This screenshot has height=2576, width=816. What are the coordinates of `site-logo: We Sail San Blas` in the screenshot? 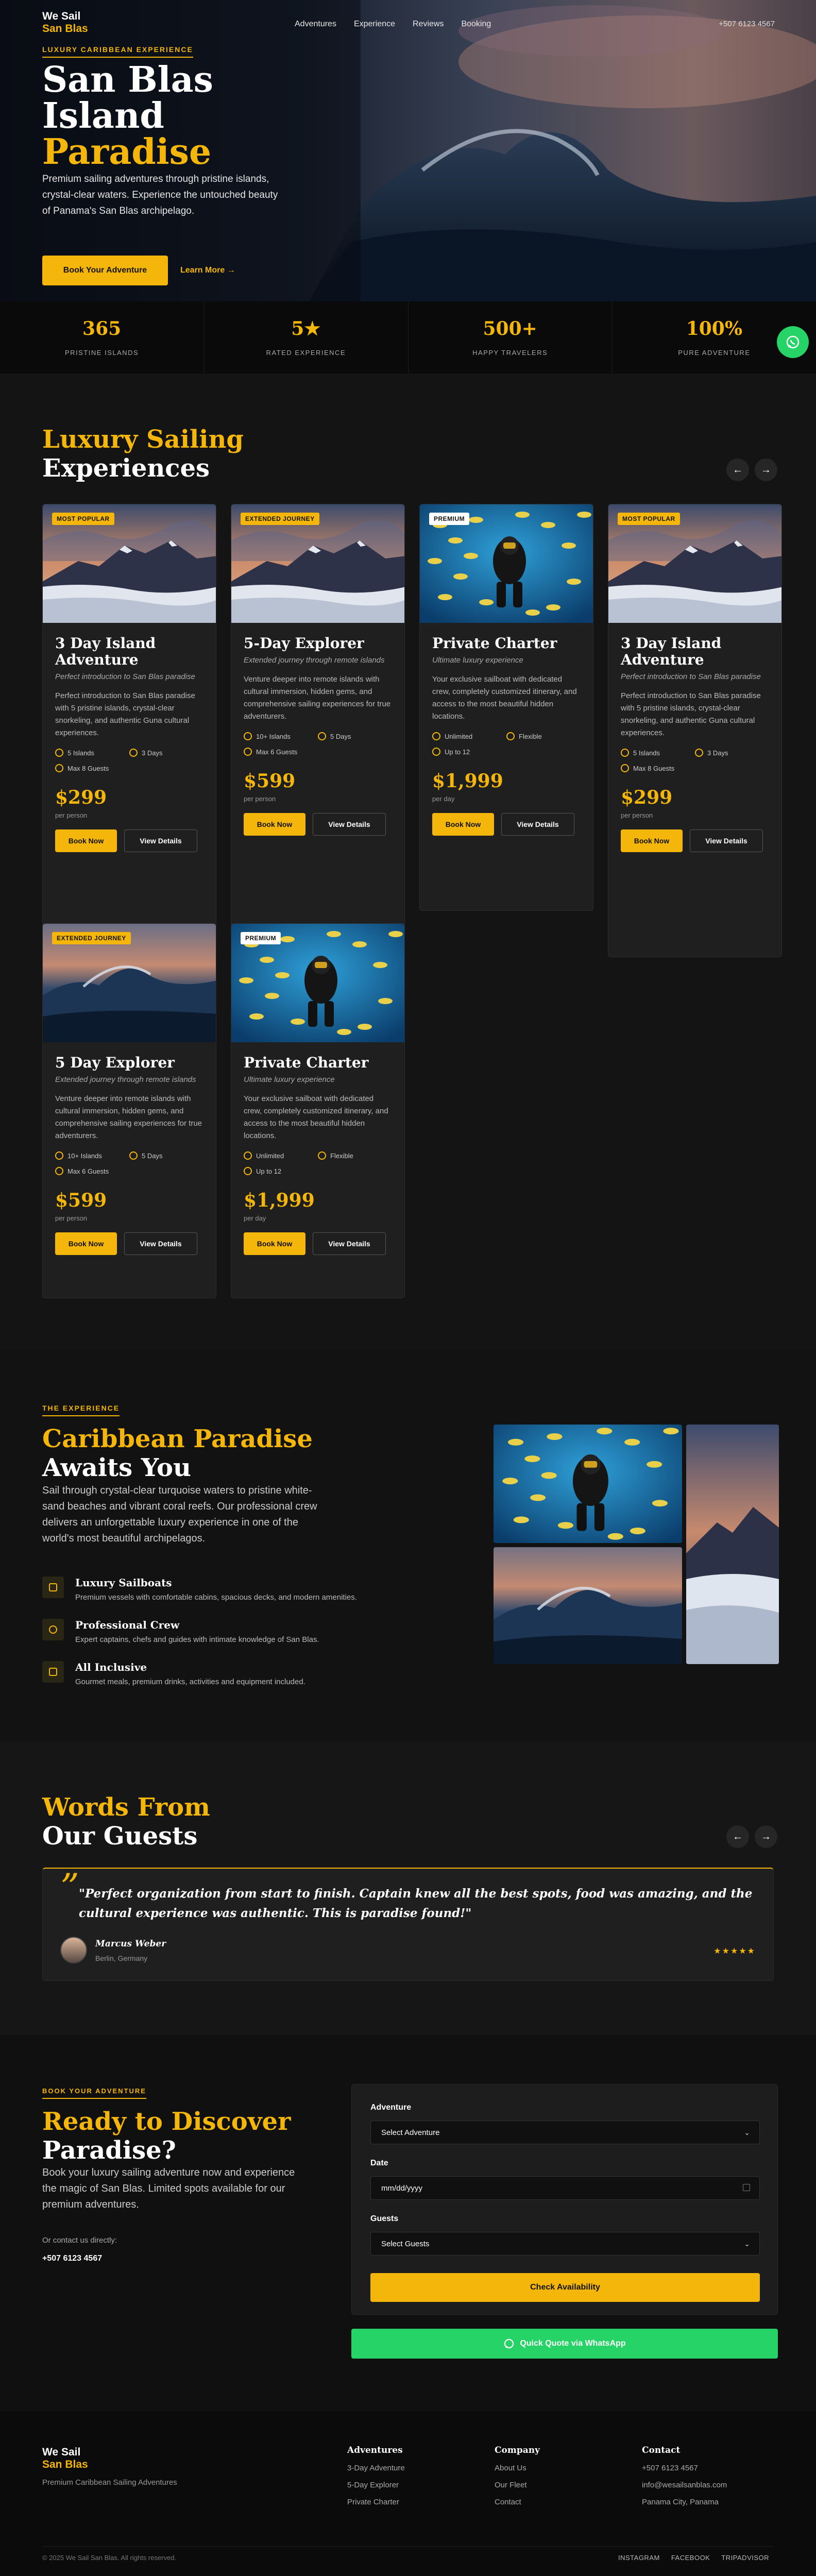 It's located at (65, 22).